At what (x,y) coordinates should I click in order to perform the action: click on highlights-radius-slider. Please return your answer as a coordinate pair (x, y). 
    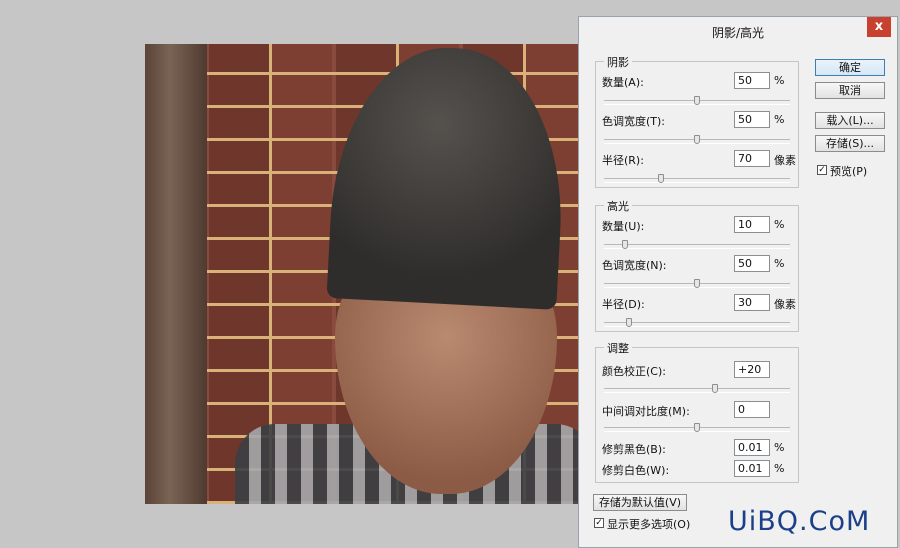
    Looking at the image, I should click on (697, 322).